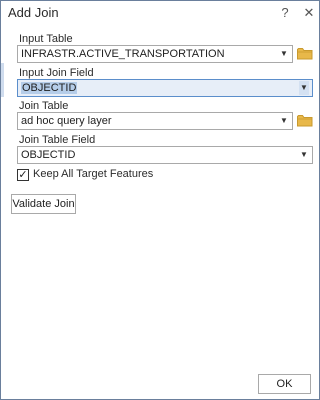  Describe the element at coordinates (160, 13) in the screenshot. I see `title-bar: Add Join ? ✕` at that location.